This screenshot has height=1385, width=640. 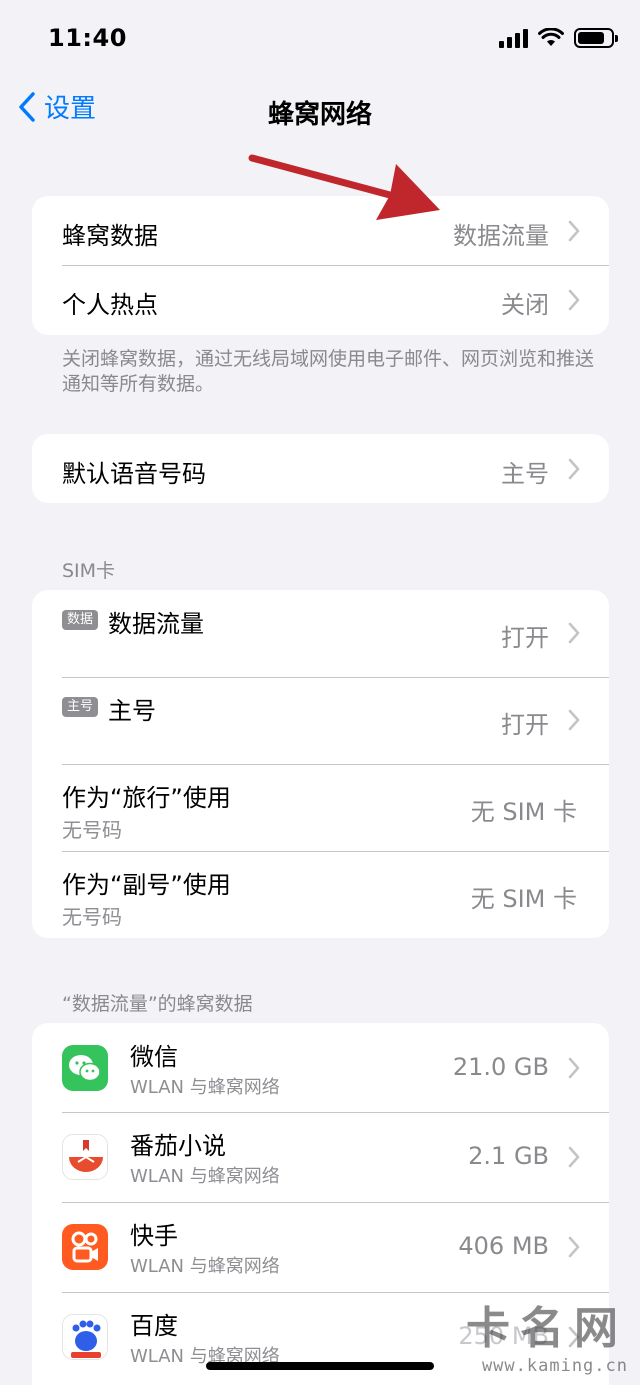 What do you see at coordinates (525, 305) in the screenshot?
I see `row-value: 关闭` at bounding box center [525, 305].